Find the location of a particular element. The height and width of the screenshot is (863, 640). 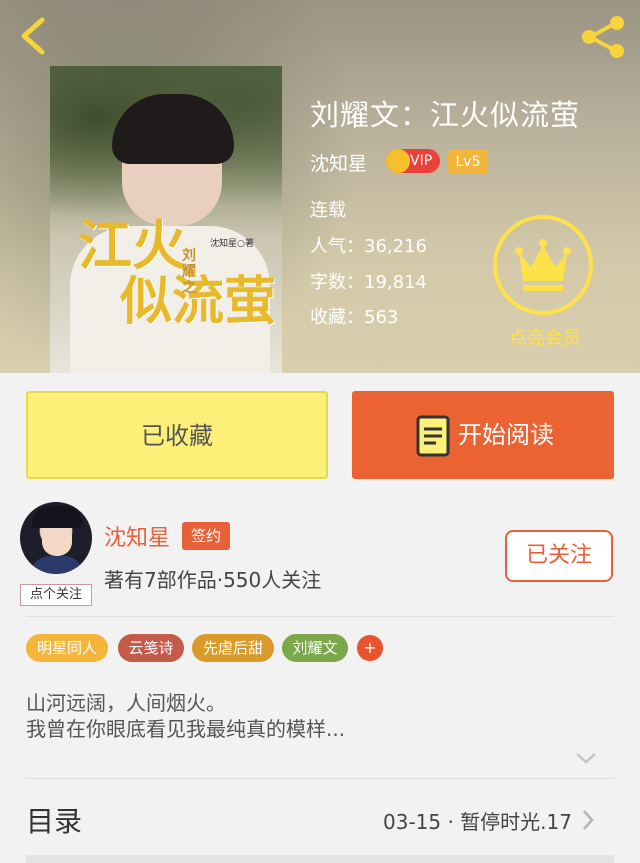

cover-title-art: 江火 似流萤 is located at coordinates (178, 273).